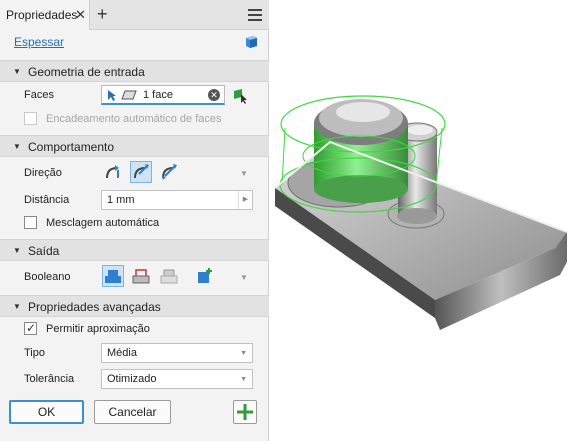 This screenshot has height=444, width=569. I want to click on distance-value: 1 mm, so click(121, 200).